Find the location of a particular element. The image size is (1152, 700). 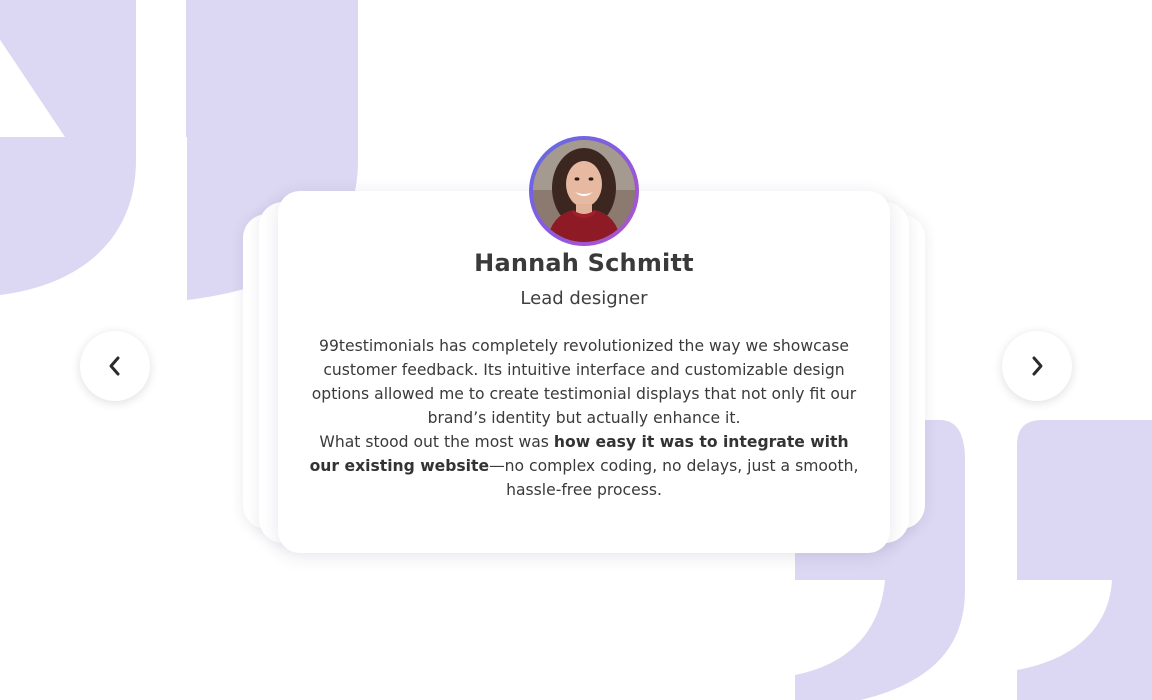

next-button is located at coordinates (1037, 366).